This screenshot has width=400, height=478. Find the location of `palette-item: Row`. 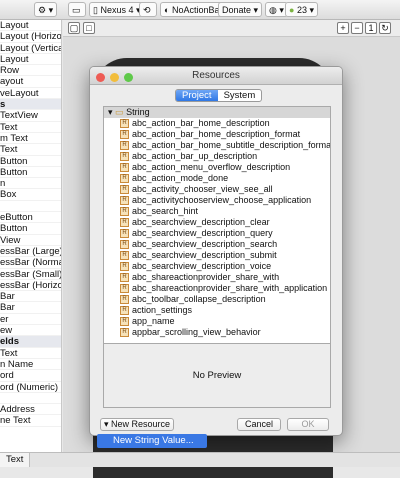

palette-item: Row is located at coordinates (30, 71).